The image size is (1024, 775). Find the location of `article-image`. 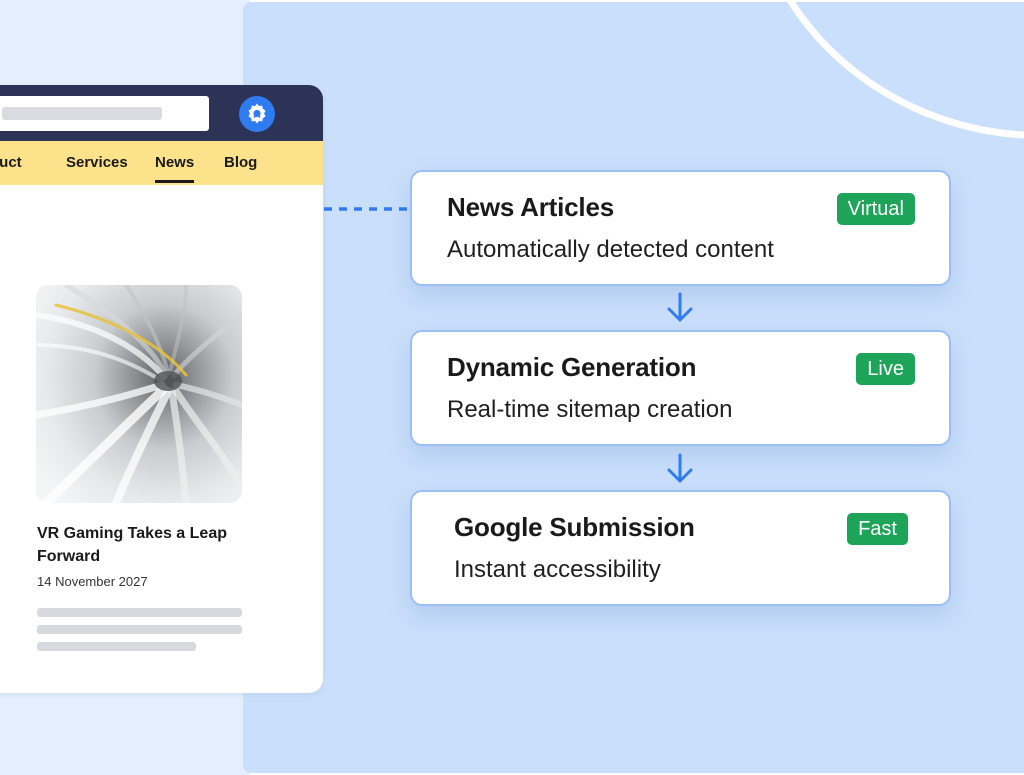

article-image is located at coordinates (139, 394).